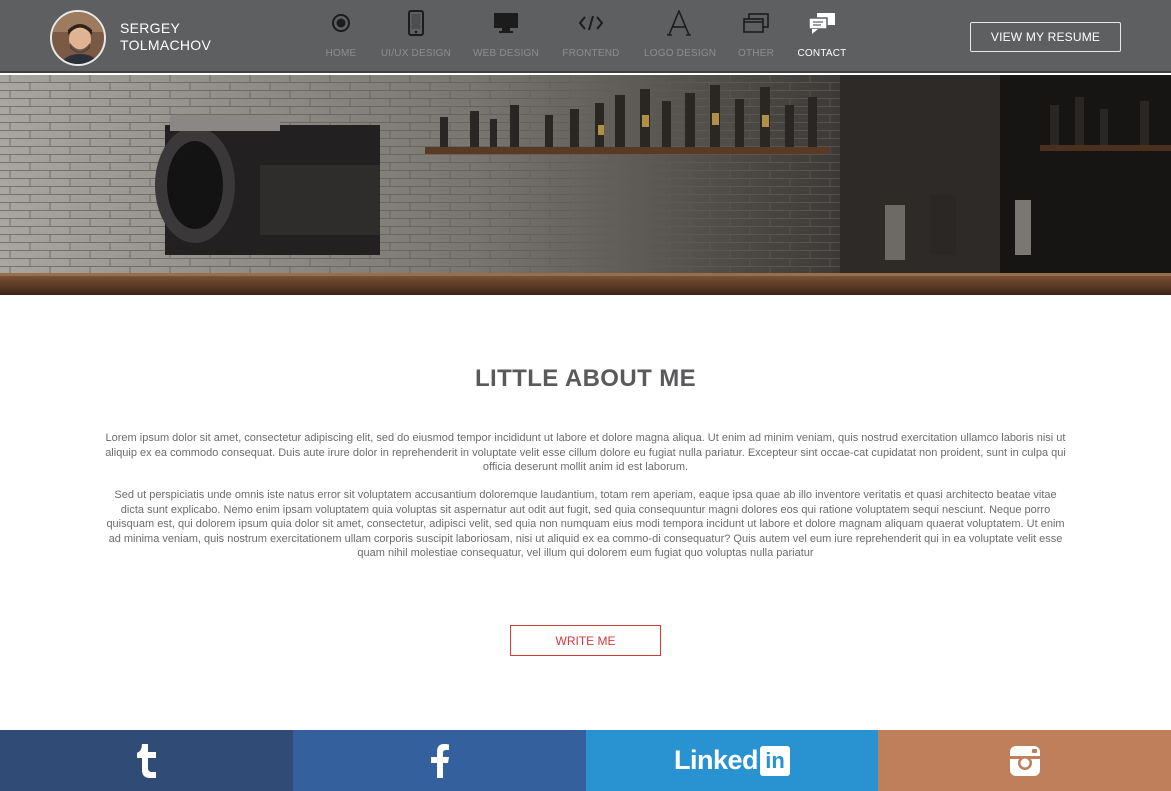 The height and width of the screenshot is (791, 1171). What do you see at coordinates (716, 760) in the screenshot?
I see `linkedin-wordmark: Linked` at bounding box center [716, 760].